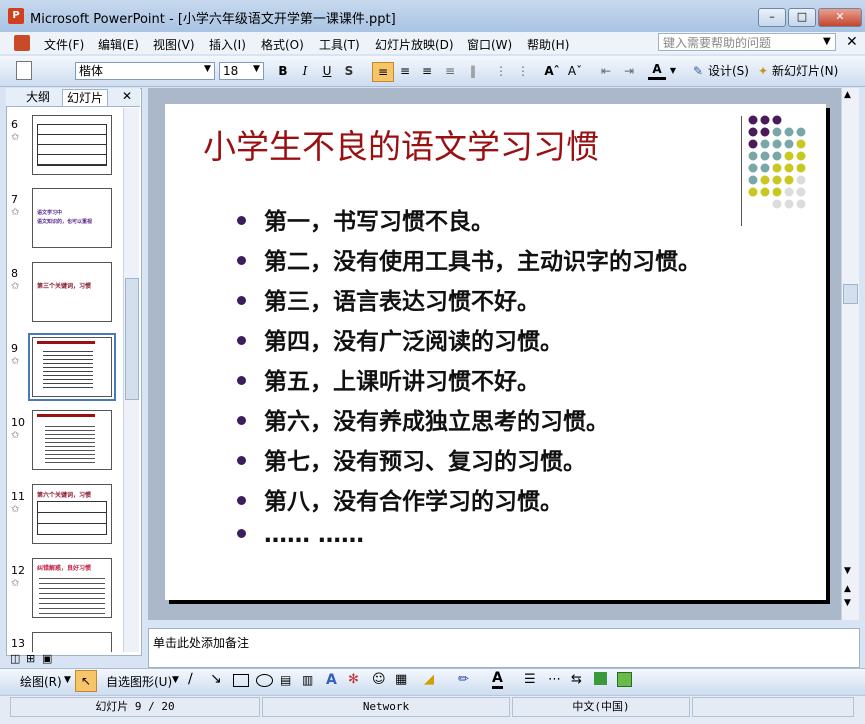  I want to click on notes-pane: 单击此处添加备注, so click(504, 648).